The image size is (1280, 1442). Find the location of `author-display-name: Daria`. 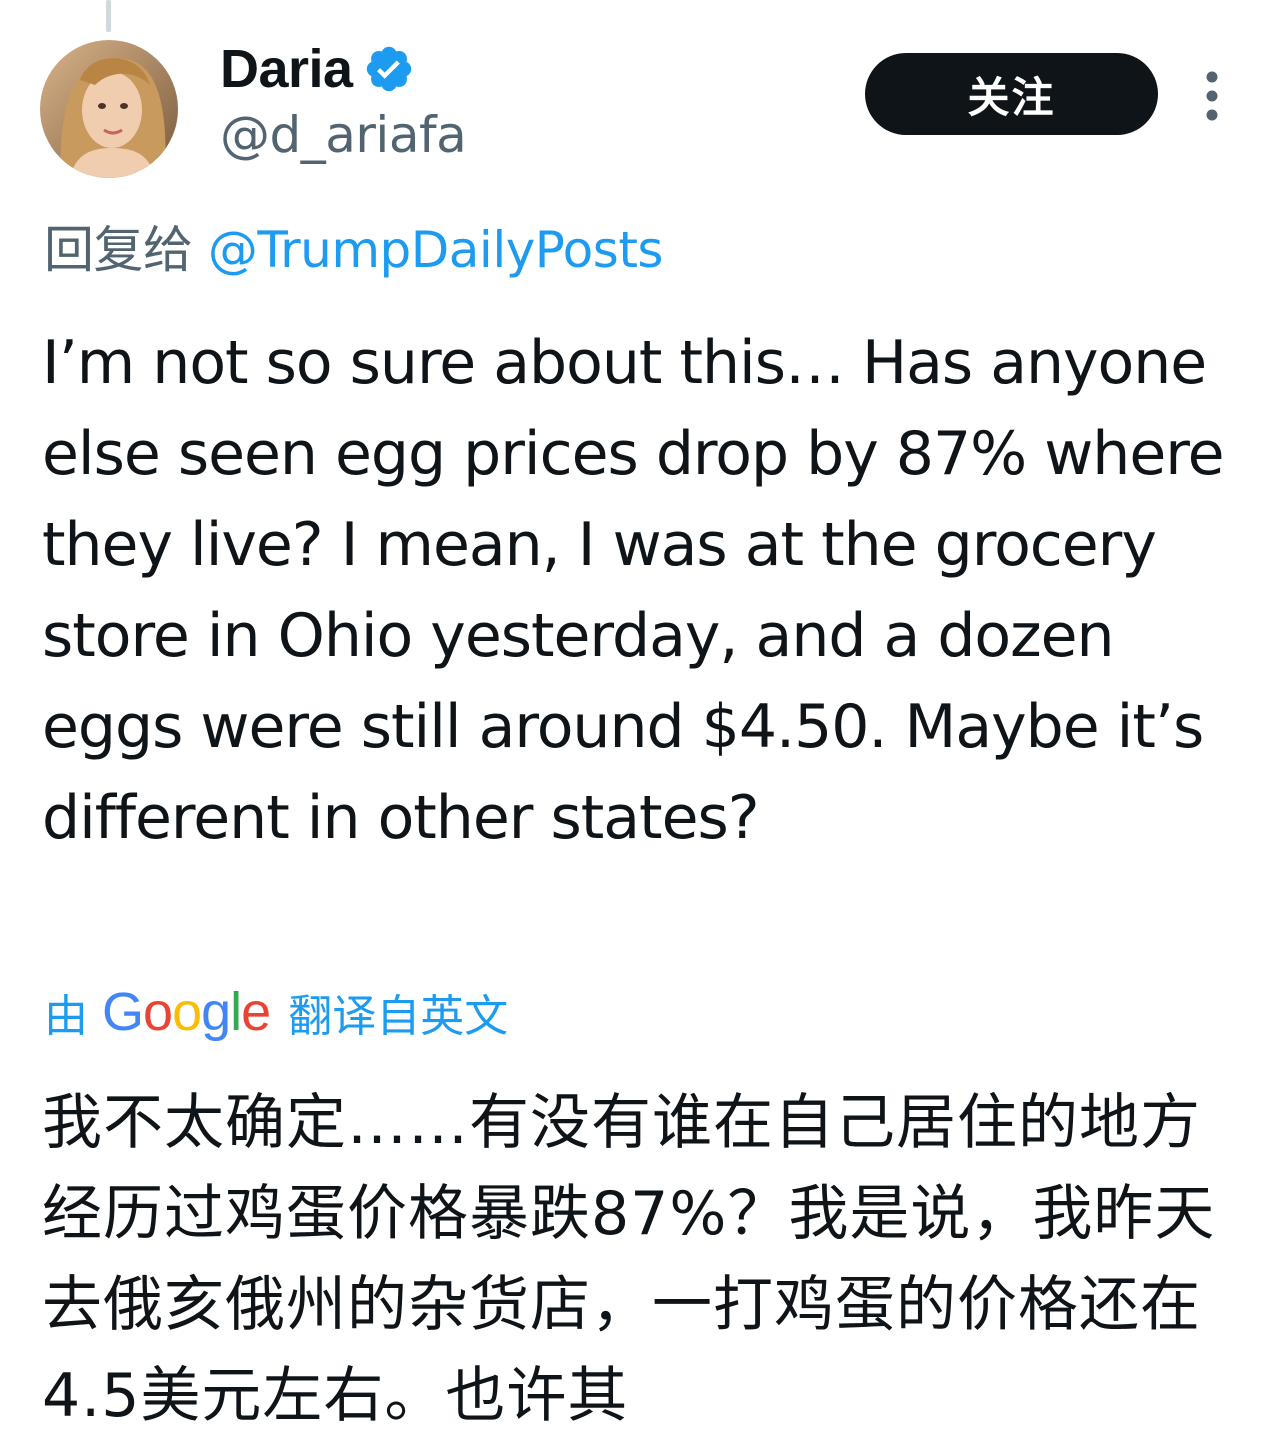

author-display-name: Daria is located at coordinates (286, 69).